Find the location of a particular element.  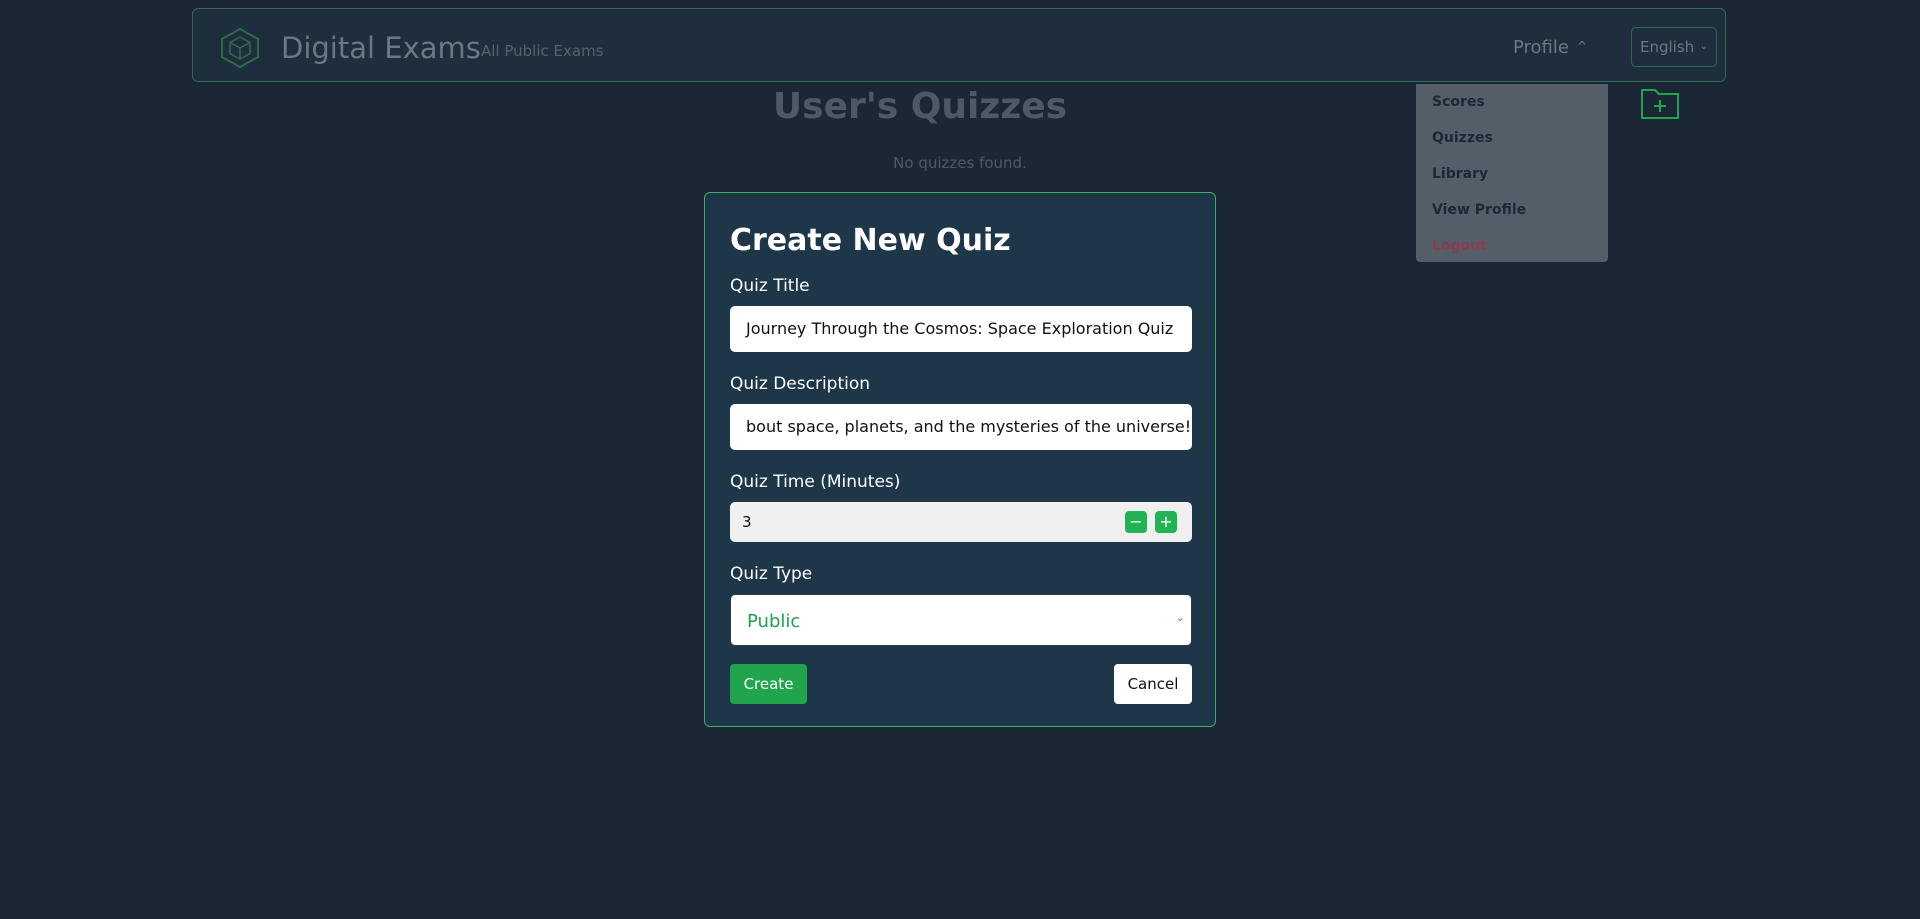

chevron-up-icon: ^ is located at coordinates (1582, 46).